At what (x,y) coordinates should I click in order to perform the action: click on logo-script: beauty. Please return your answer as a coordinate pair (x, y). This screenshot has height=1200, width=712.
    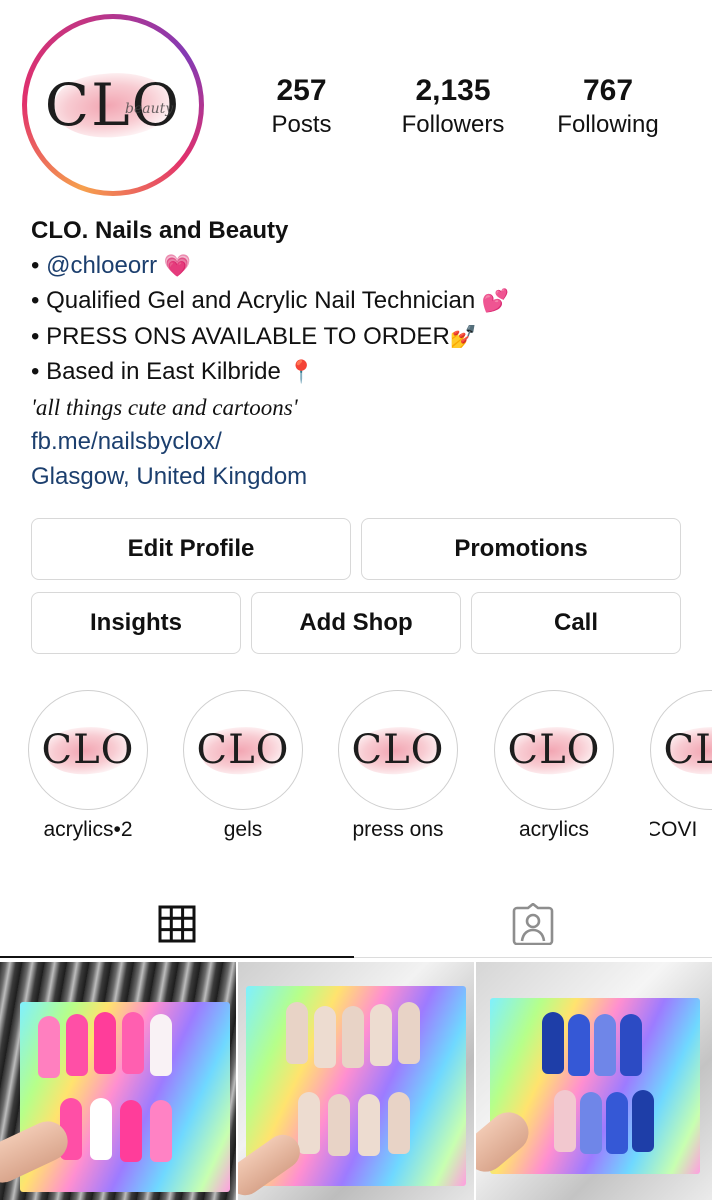
    Looking at the image, I should click on (149, 109).